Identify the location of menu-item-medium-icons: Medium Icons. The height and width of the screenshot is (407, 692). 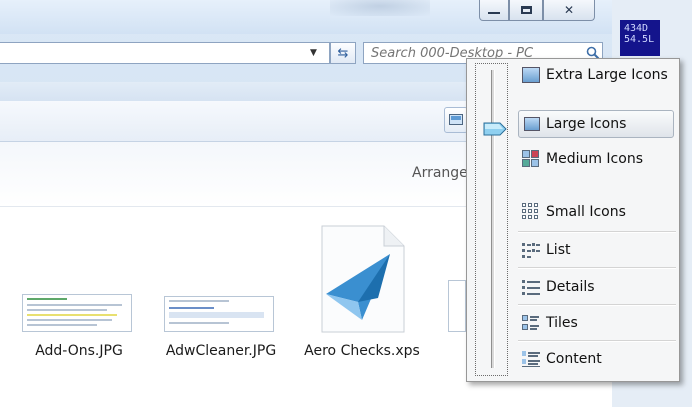
(596, 159).